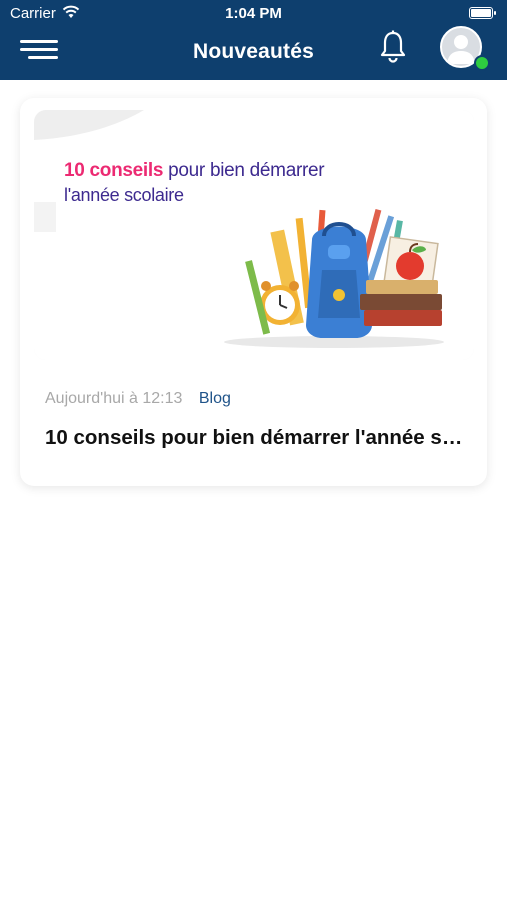 This screenshot has height=900, width=507. I want to click on status-bar: Carrier 1:04 PM, so click(253, 13).